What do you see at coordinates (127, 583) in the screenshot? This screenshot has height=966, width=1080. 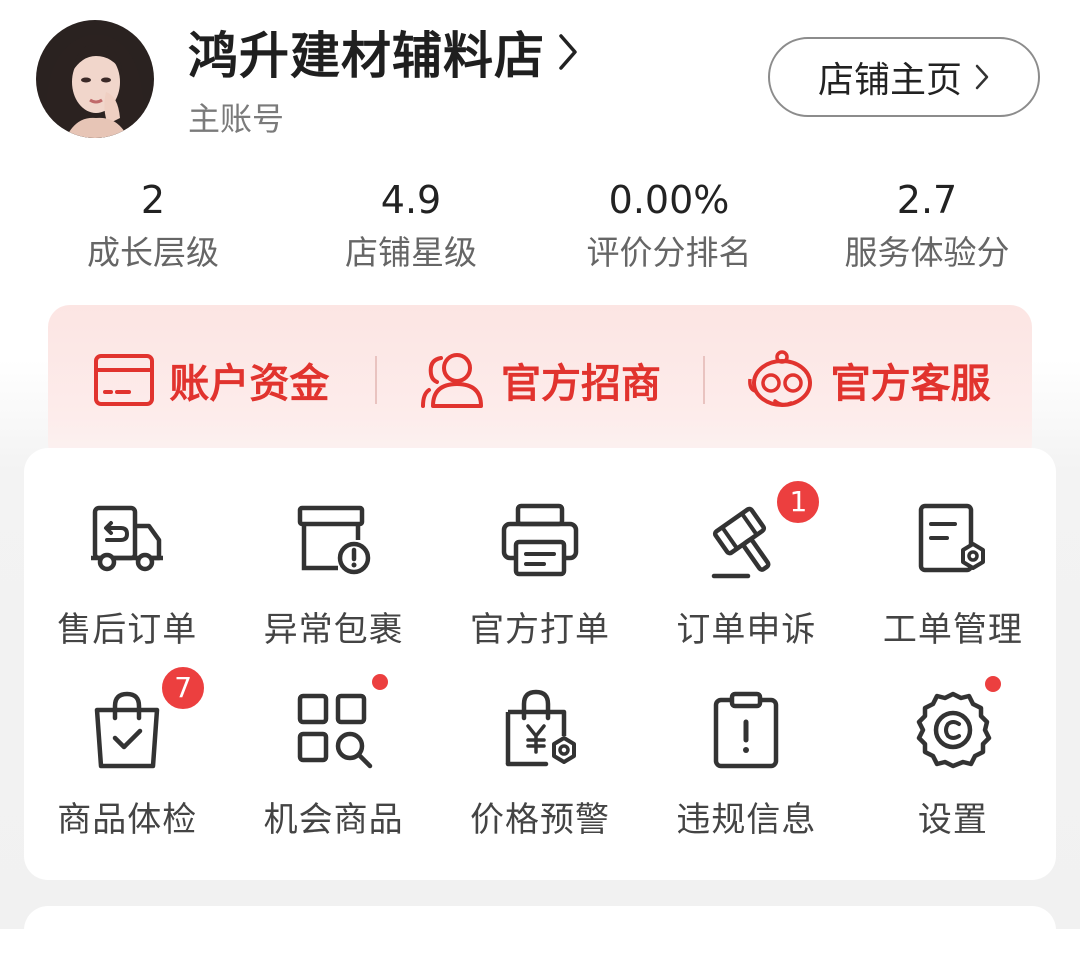 I see `tool-after-sales-orders: 售后订单` at bounding box center [127, 583].